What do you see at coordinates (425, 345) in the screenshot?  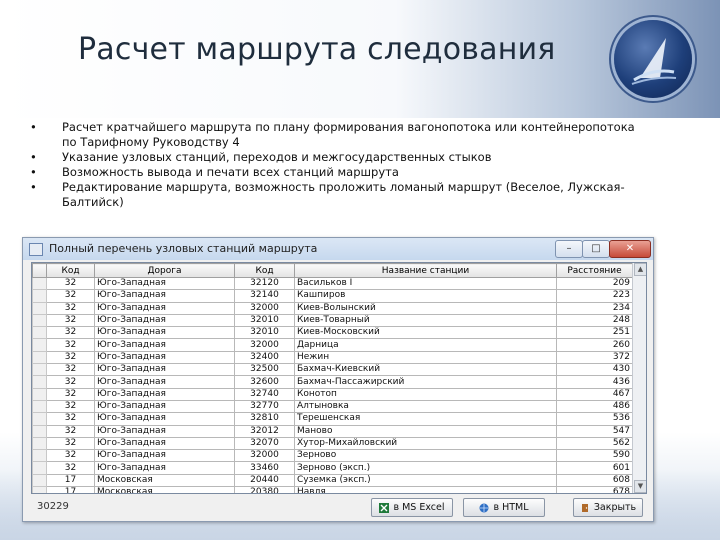 I see `station-name-cell: Дарница` at bounding box center [425, 345].